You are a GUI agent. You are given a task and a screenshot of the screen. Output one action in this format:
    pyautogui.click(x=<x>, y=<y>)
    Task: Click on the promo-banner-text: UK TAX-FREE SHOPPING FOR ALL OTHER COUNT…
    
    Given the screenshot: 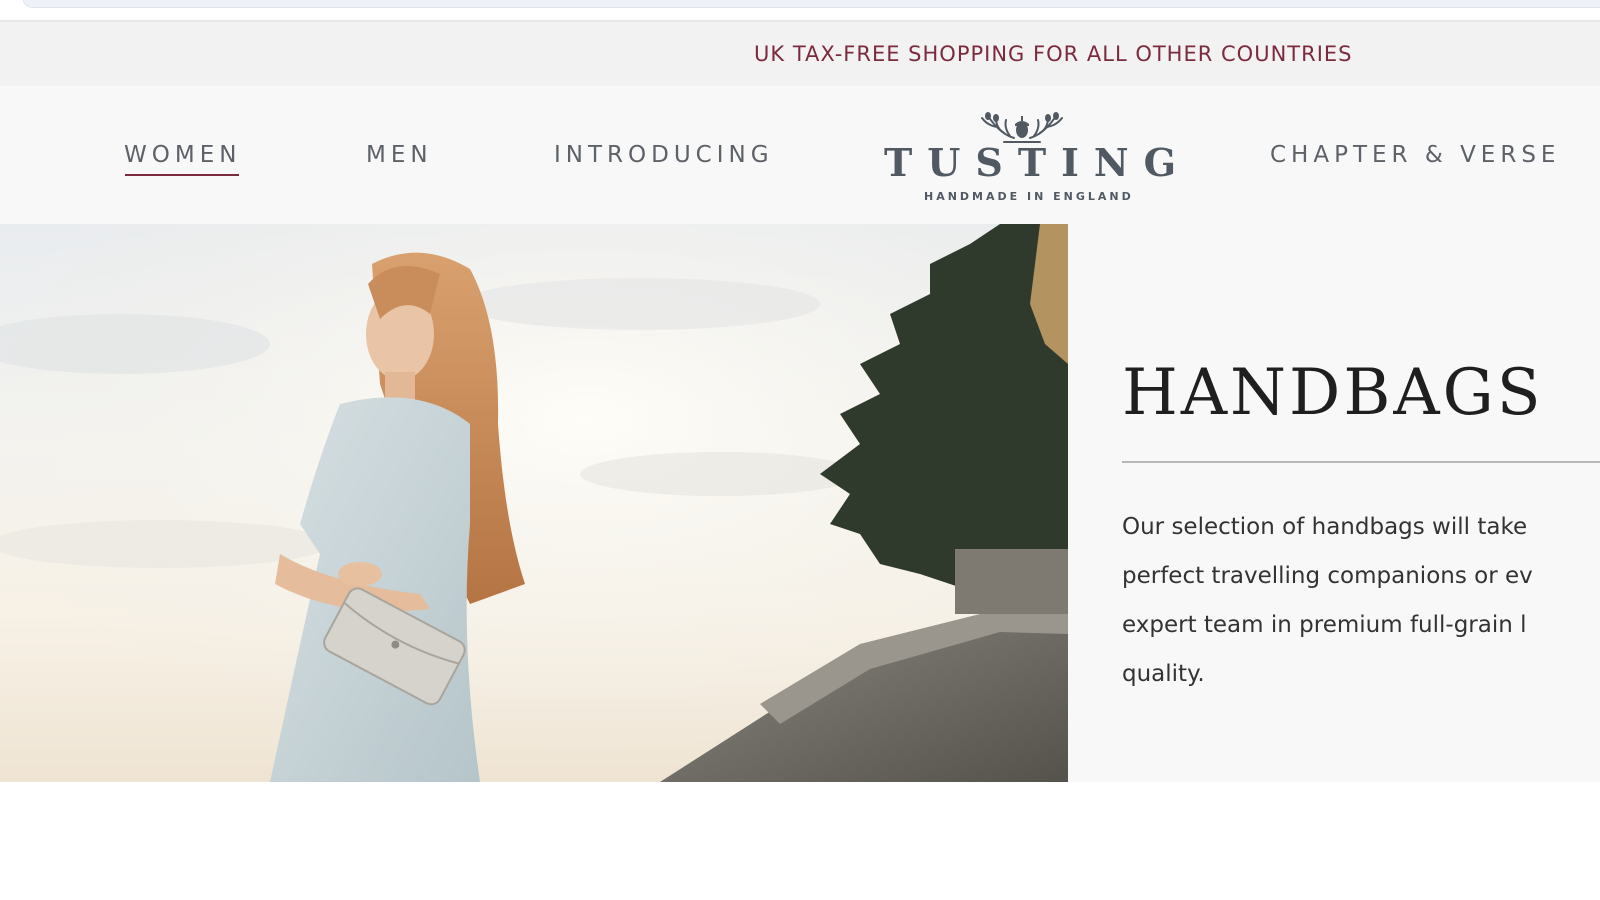 What is the action you would take?
    pyautogui.click(x=1053, y=54)
    